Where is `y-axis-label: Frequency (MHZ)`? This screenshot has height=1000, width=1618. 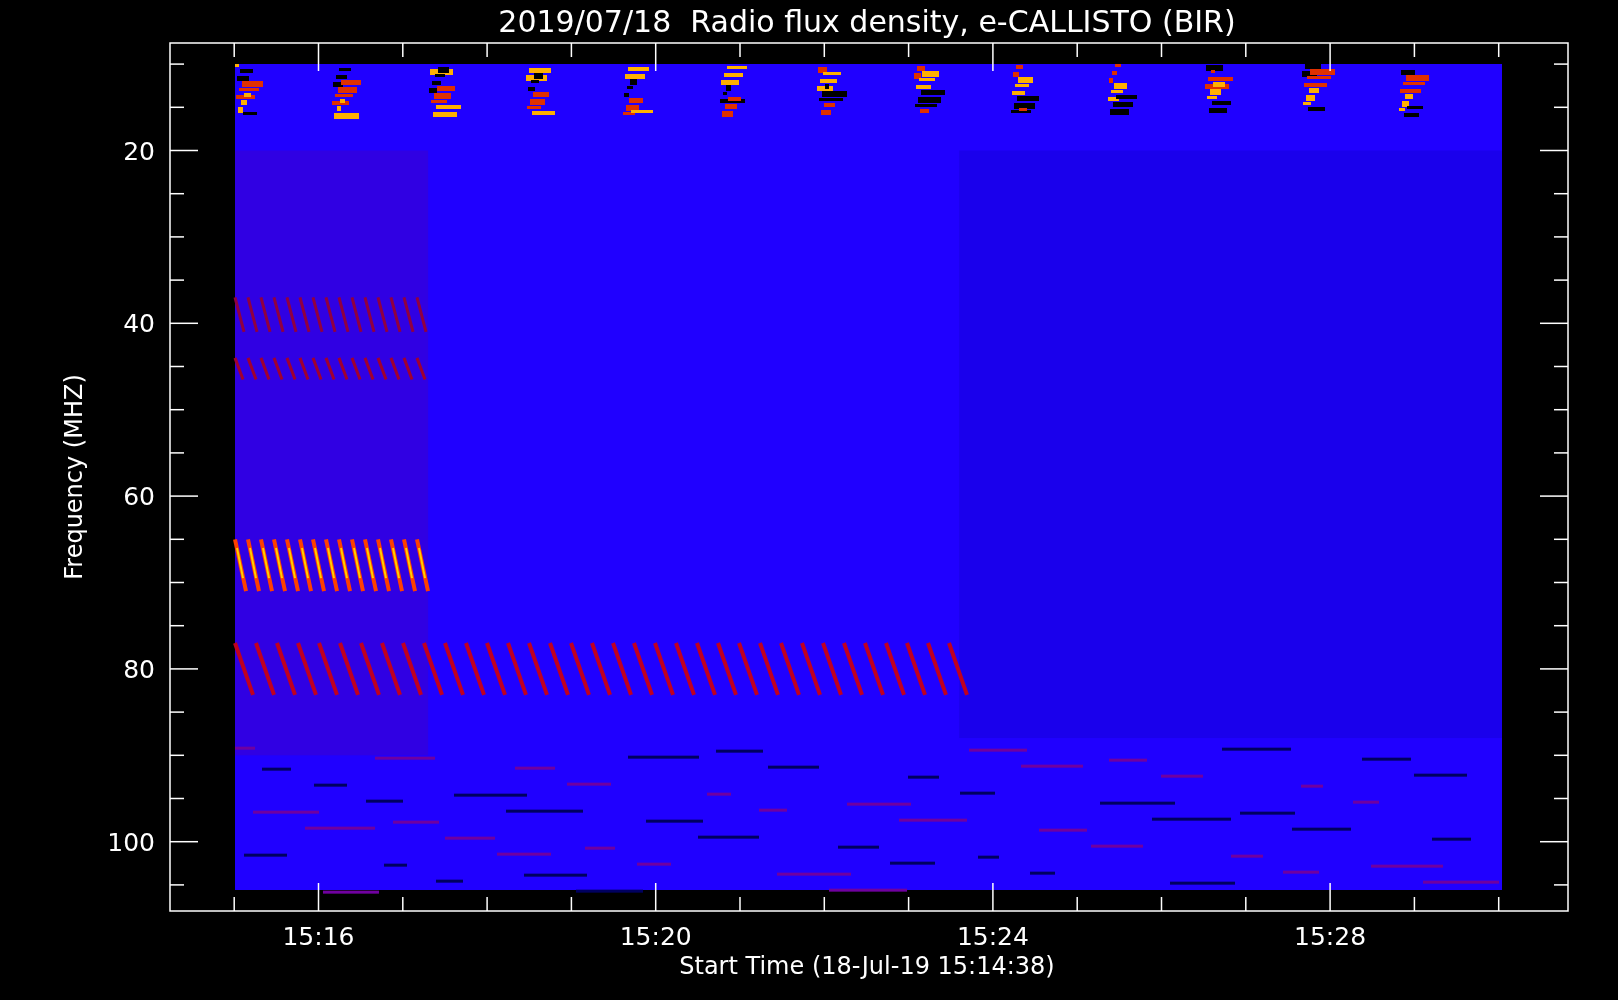 y-axis-label: Frequency (MHZ) is located at coordinates (74, 477).